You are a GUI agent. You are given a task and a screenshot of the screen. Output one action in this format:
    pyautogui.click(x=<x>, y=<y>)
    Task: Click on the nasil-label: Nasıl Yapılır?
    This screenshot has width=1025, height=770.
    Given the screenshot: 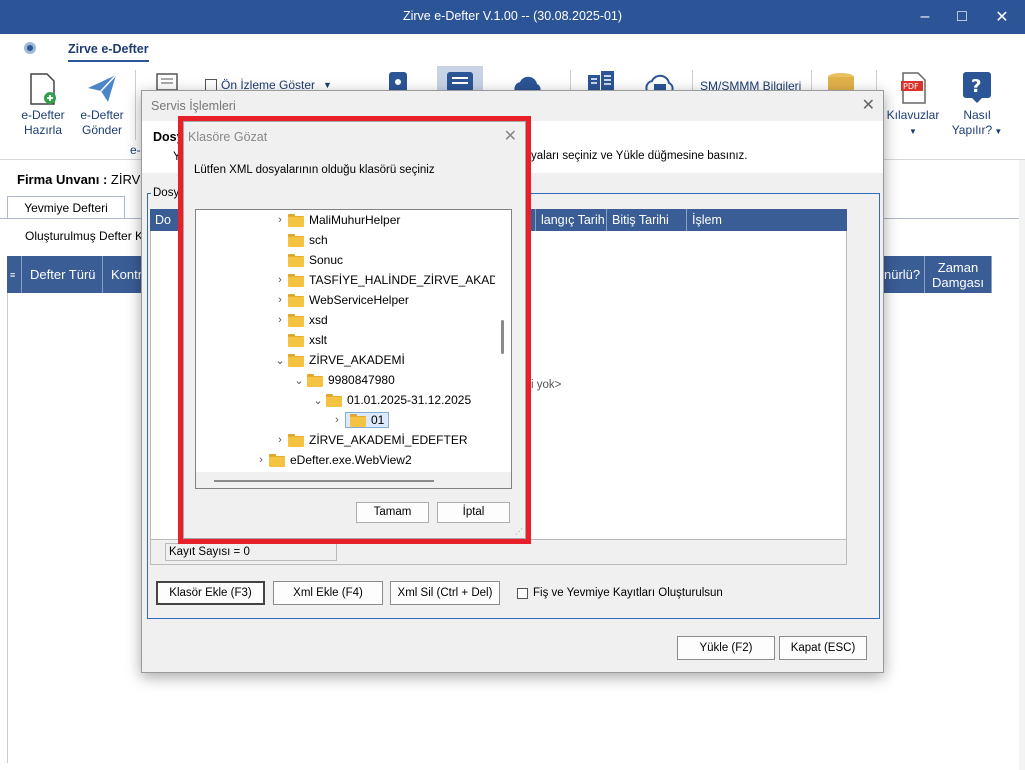 What is the action you would take?
    pyautogui.click(x=972, y=122)
    